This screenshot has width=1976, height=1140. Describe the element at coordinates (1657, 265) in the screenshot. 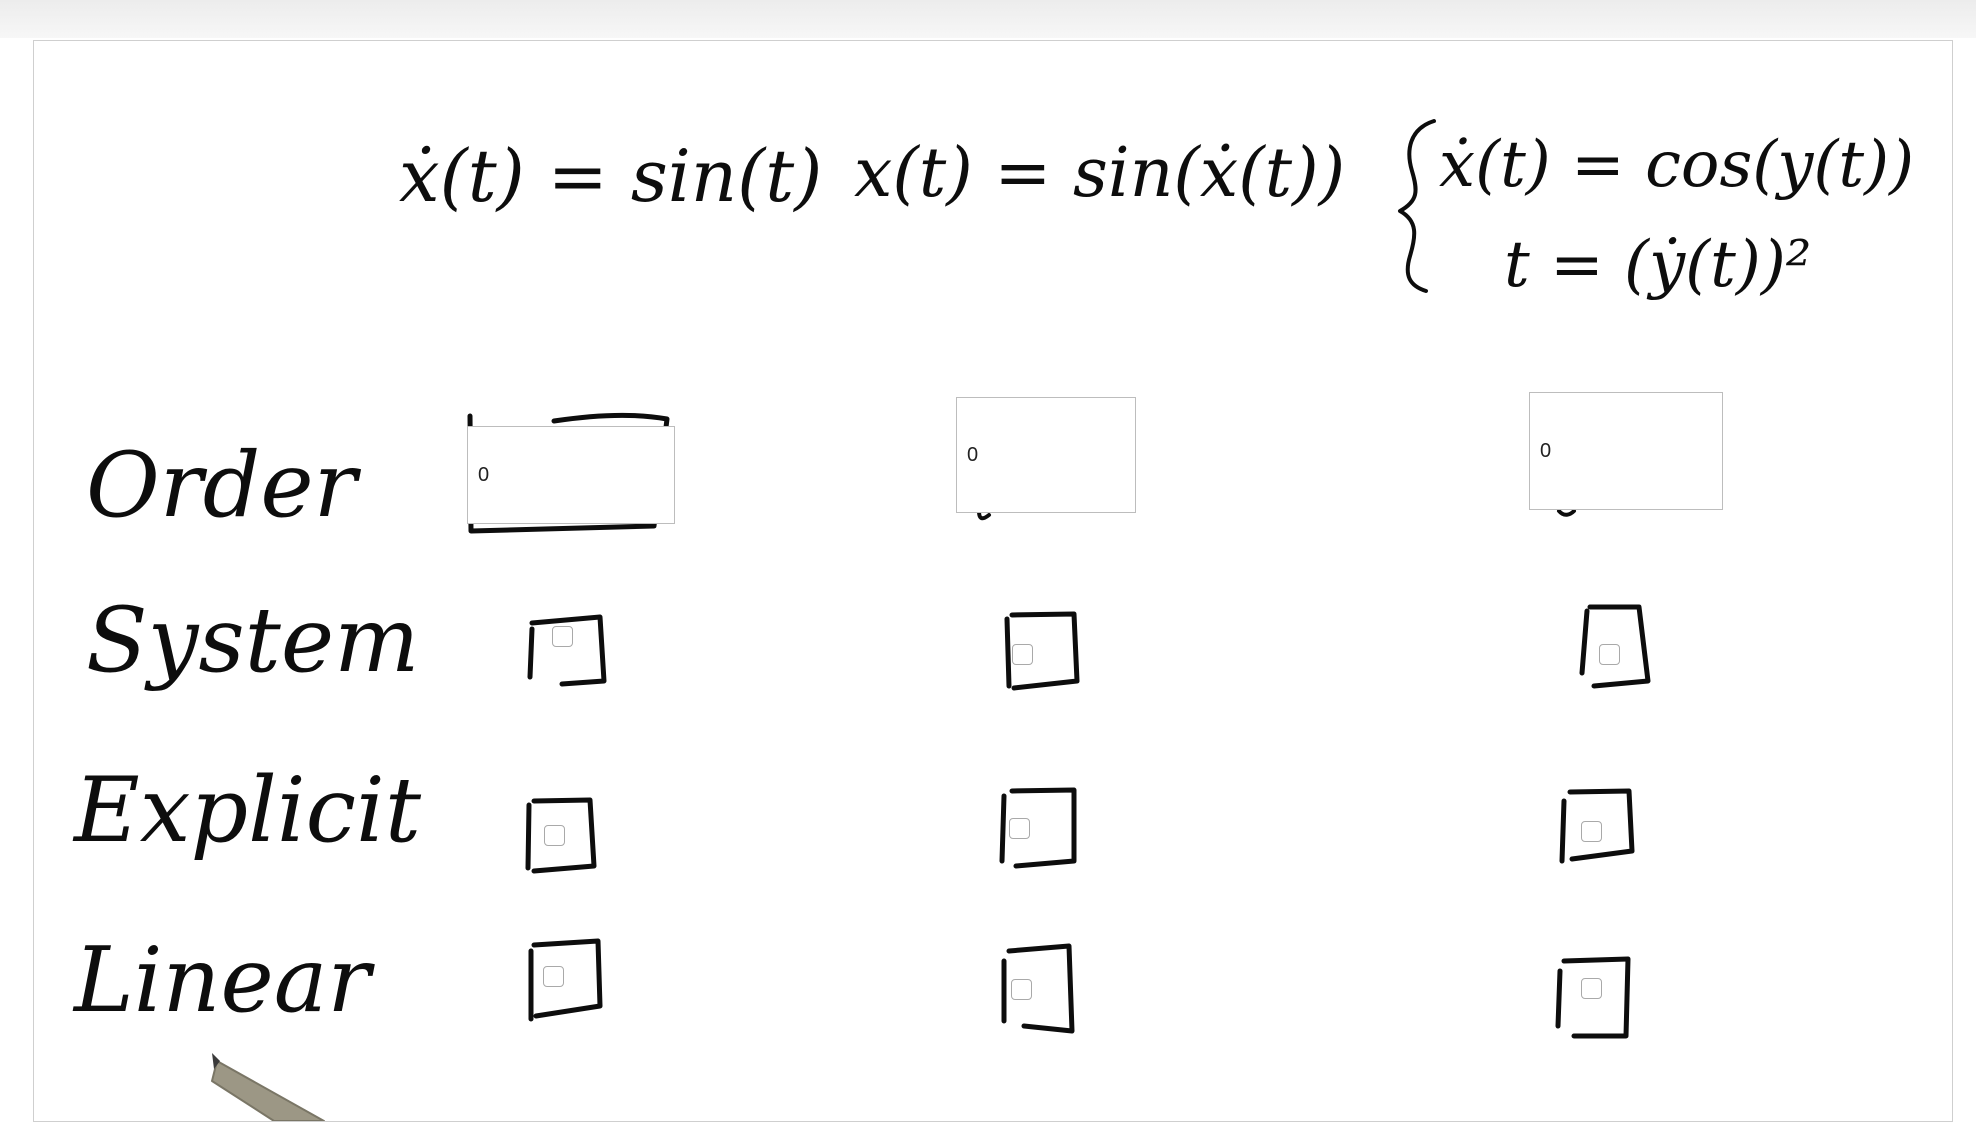

I see `equation-3-line-2: t = (ẏ(t))²` at that location.